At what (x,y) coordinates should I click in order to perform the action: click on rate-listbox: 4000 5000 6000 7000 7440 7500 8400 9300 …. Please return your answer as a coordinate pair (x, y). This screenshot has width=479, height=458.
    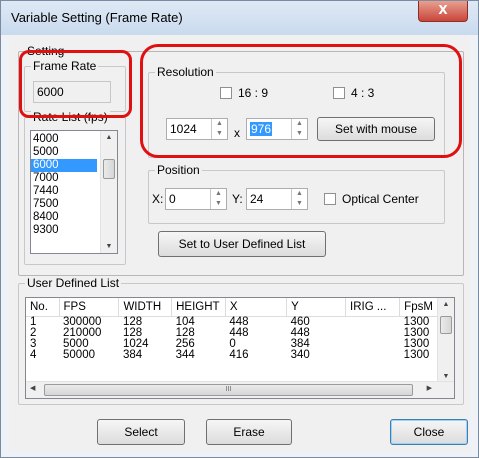
    Looking at the image, I should click on (74, 192).